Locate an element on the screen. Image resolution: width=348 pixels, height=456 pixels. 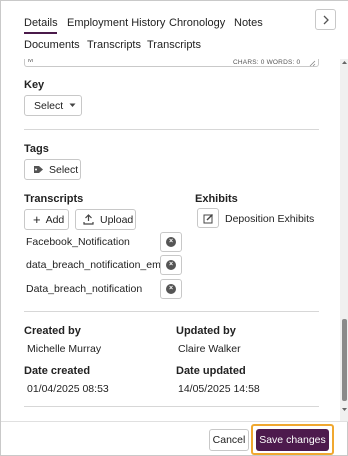
tag-icon is located at coordinates (38, 169).